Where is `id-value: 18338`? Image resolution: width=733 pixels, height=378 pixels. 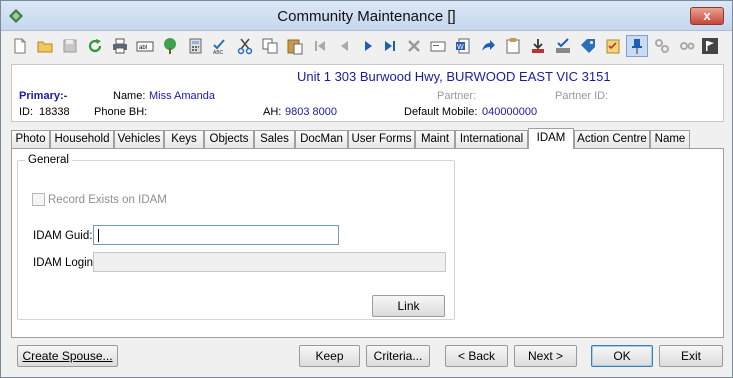
id-value: 18338 is located at coordinates (54, 112).